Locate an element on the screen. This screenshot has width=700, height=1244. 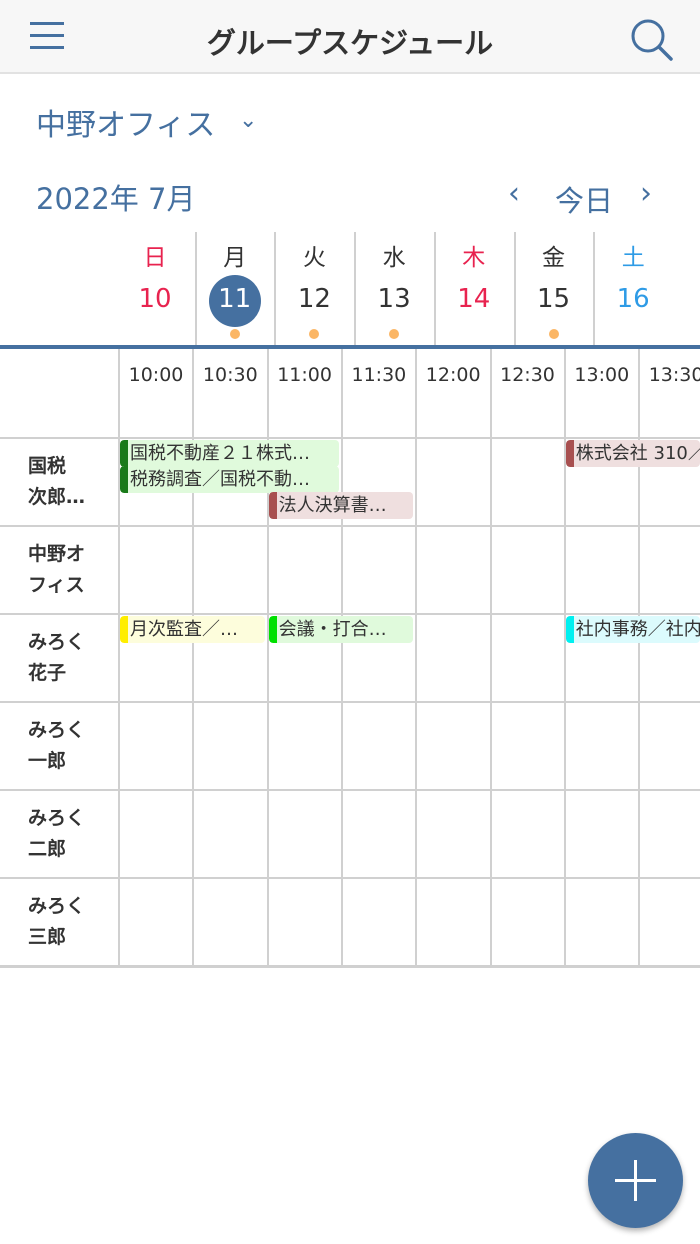
member-name: みろく 三郎 is located at coordinates (72, 922).